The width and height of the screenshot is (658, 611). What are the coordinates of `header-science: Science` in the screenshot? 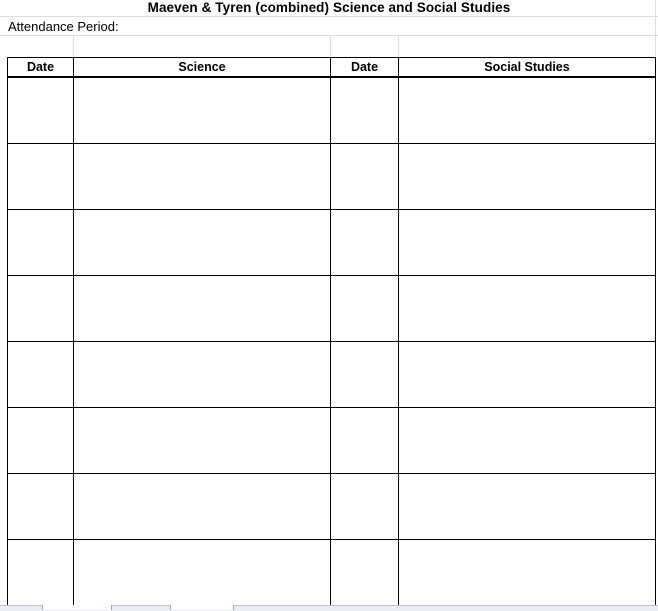 It's located at (202, 67).